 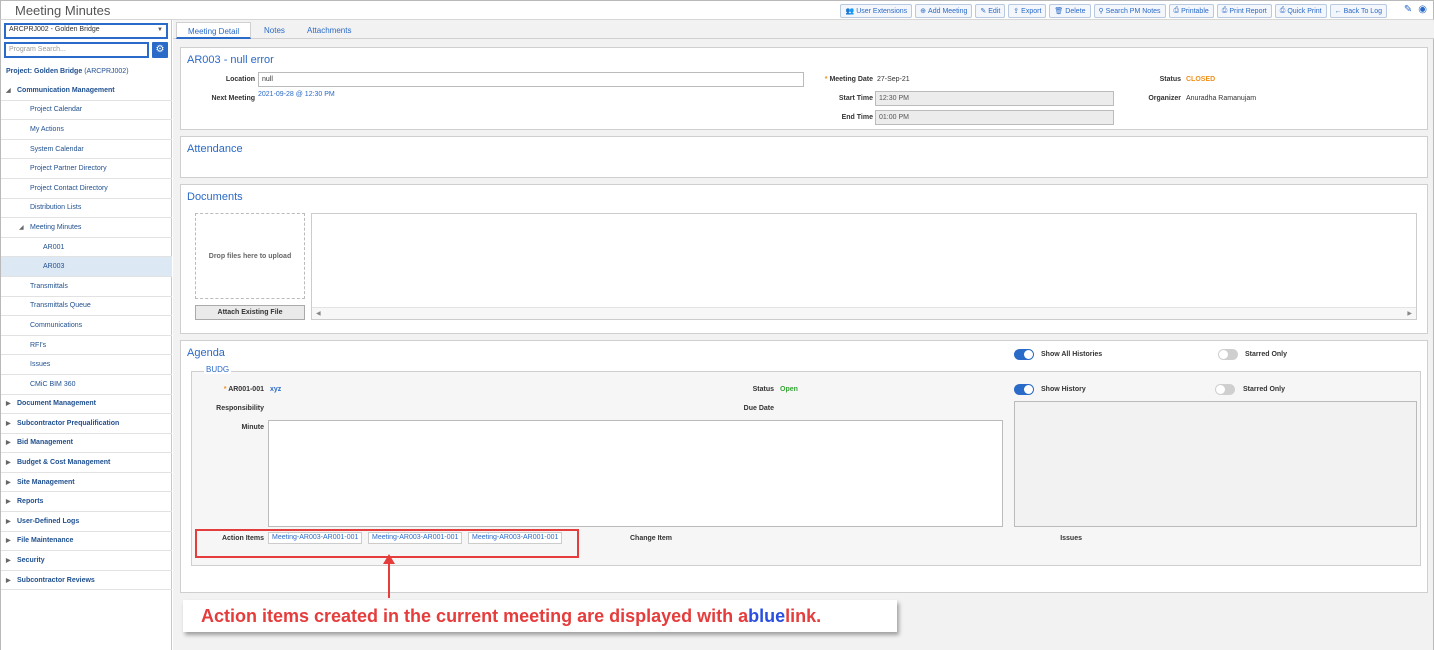 I want to click on project-name: Project: Golden Bridge, so click(x=44, y=71).